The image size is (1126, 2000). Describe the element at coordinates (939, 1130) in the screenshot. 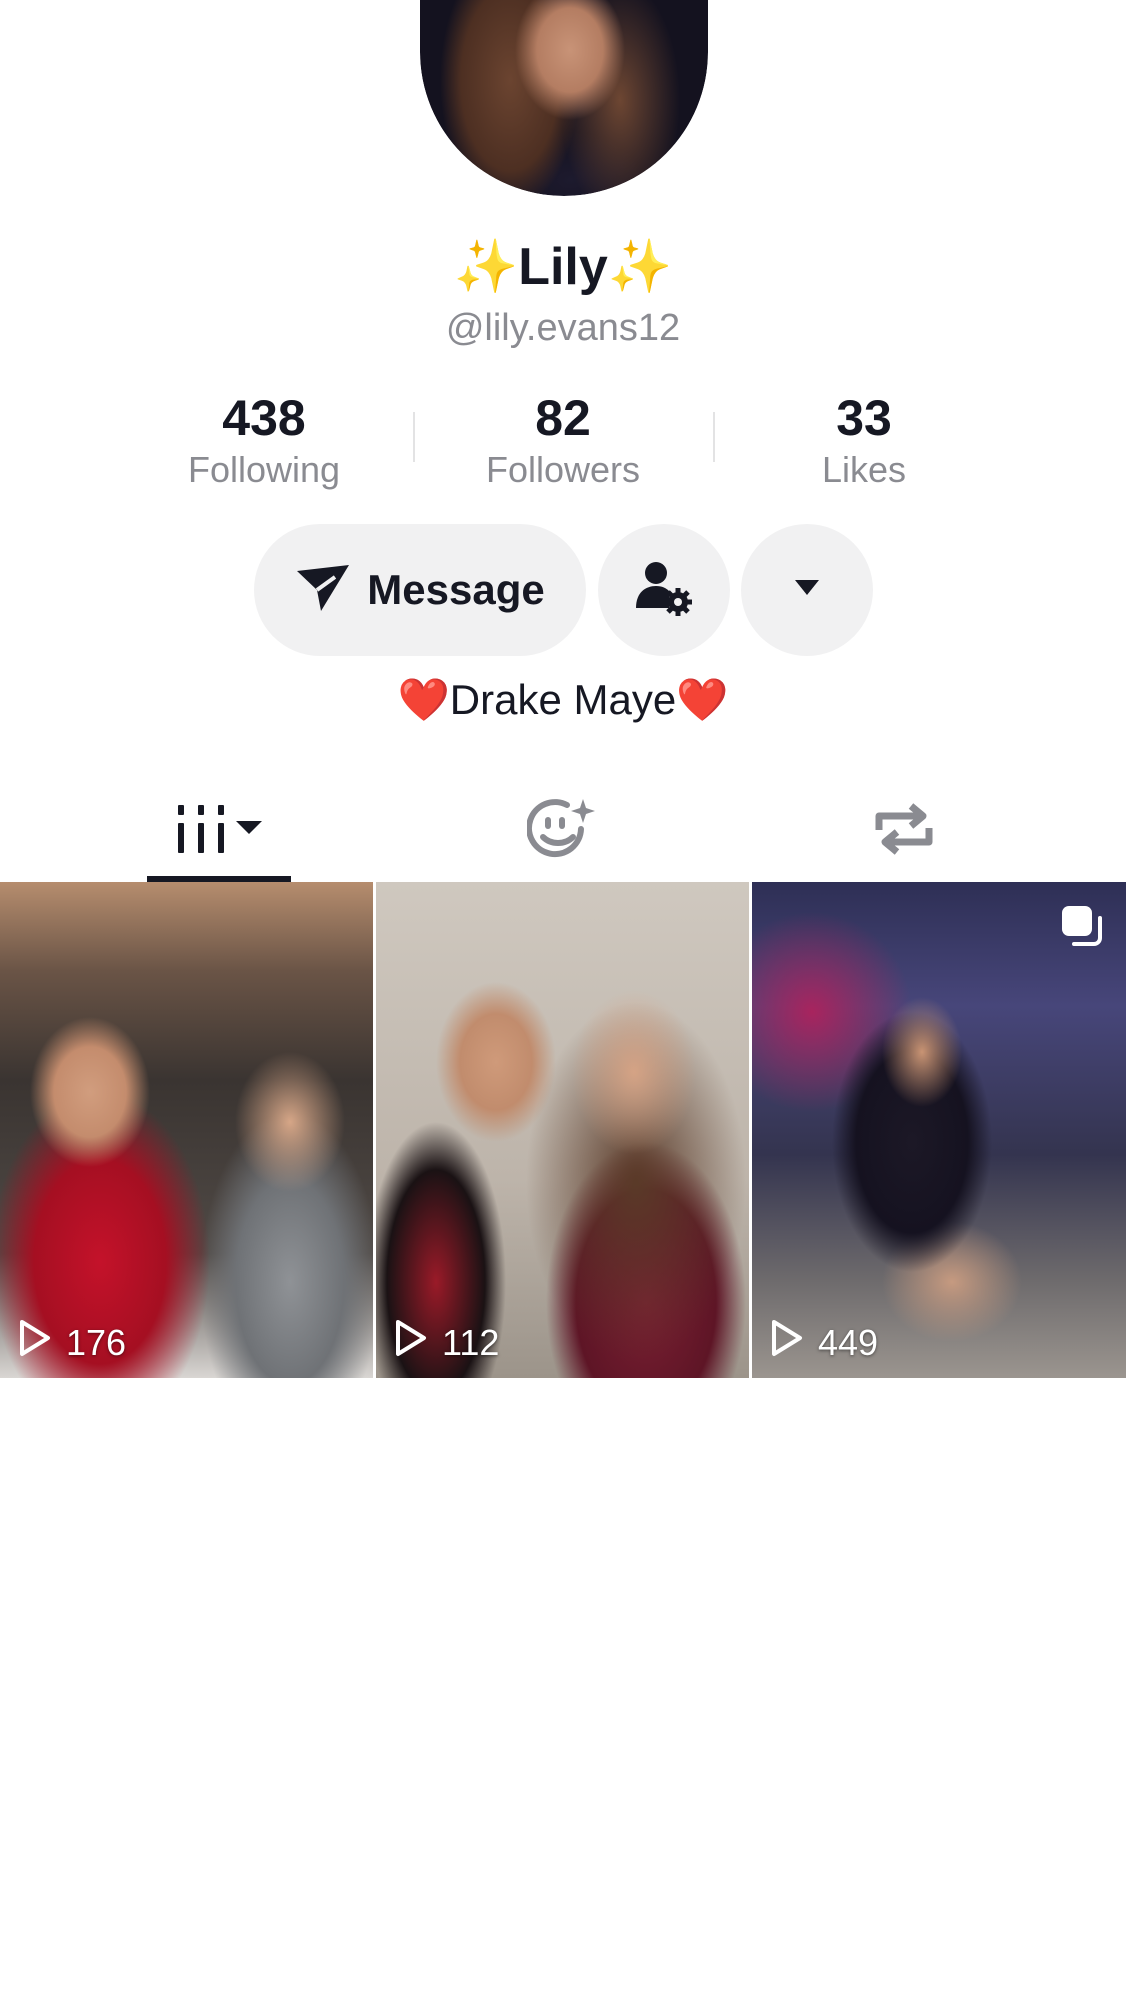

I see `video-thumbnail: 449` at that location.